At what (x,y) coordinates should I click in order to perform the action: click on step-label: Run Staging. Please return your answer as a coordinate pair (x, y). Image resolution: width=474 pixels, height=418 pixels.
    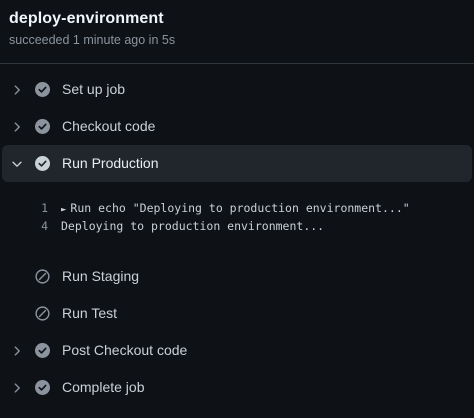
    Looking at the image, I should click on (101, 276).